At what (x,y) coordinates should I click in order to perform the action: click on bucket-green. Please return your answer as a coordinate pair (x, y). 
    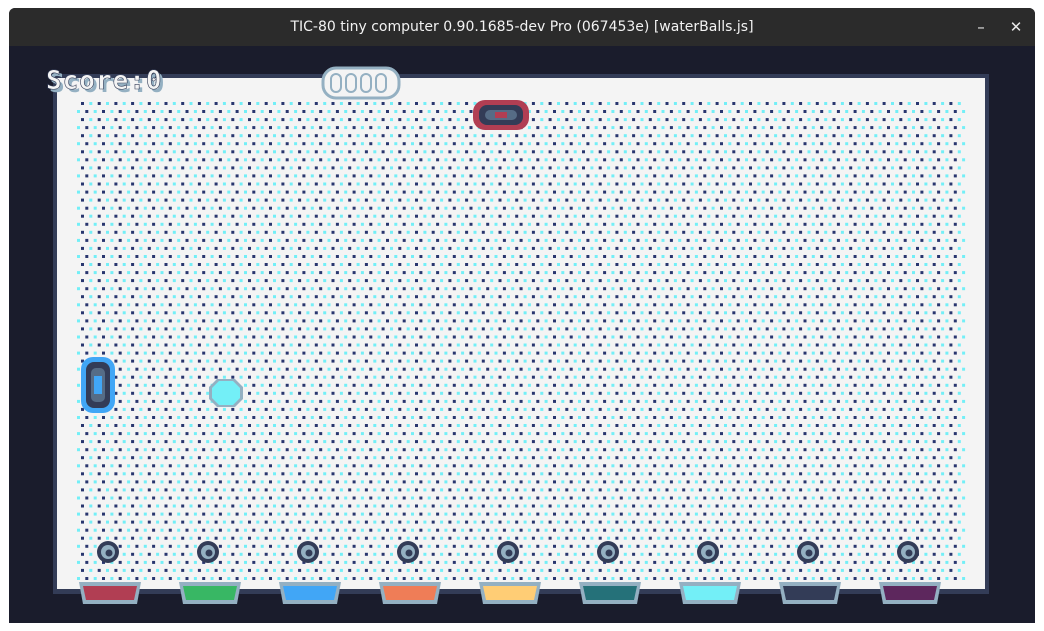
    Looking at the image, I should click on (210, 593).